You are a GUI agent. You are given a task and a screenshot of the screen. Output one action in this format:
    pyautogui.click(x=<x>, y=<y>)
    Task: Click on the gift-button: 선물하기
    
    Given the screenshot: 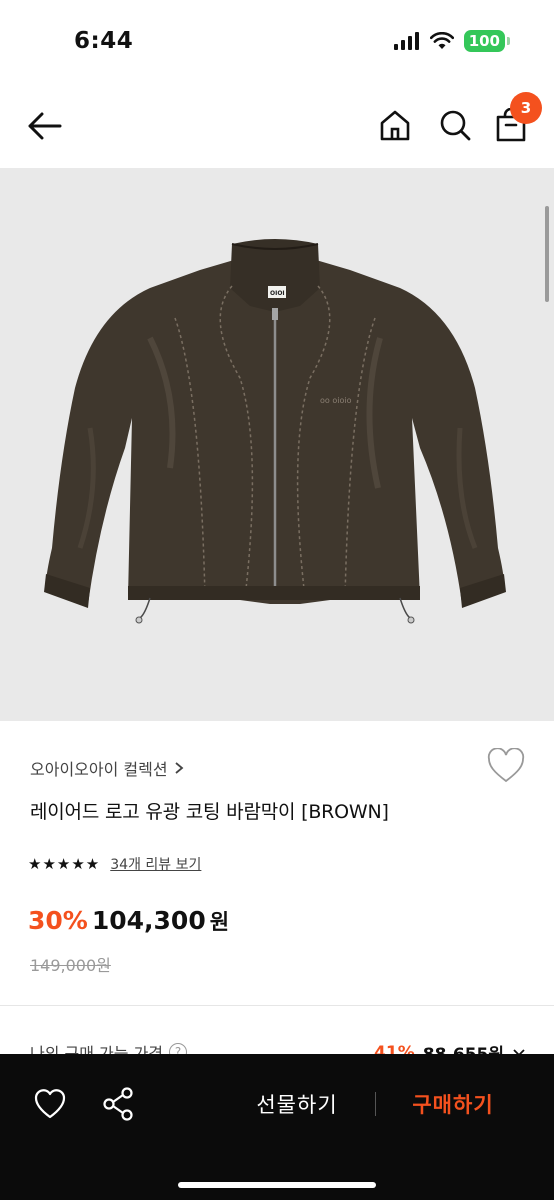 What is the action you would take?
    pyautogui.click(x=297, y=1104)
    